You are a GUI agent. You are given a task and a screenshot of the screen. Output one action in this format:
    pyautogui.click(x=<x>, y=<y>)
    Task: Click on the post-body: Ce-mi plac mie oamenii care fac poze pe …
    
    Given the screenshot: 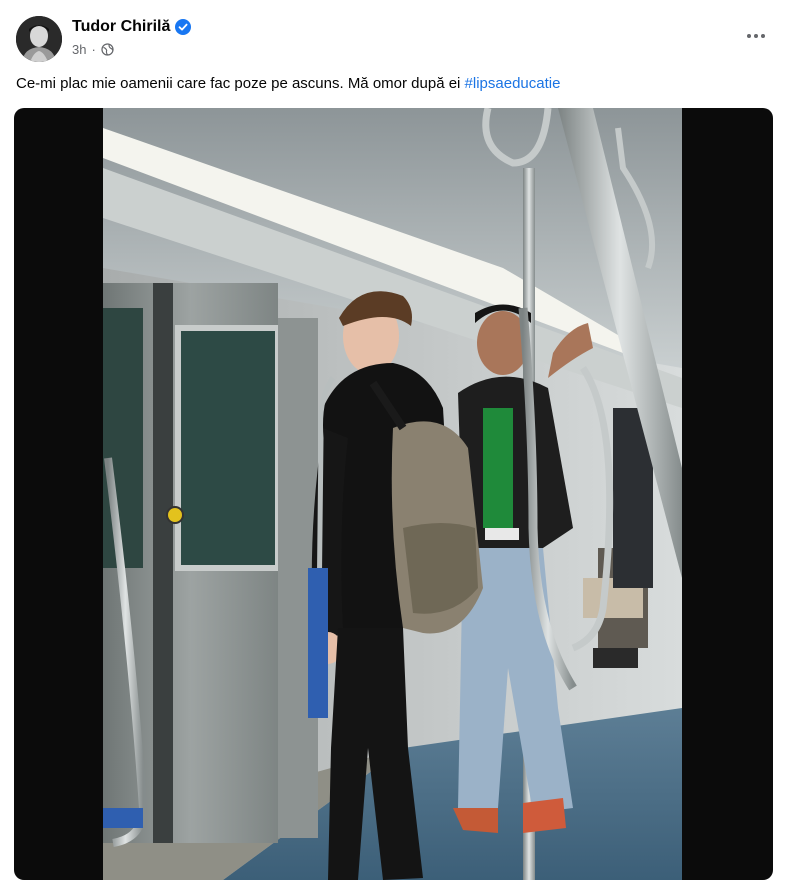 What is the action you would take?
    pyautogui.click(x=240, y=83)
    